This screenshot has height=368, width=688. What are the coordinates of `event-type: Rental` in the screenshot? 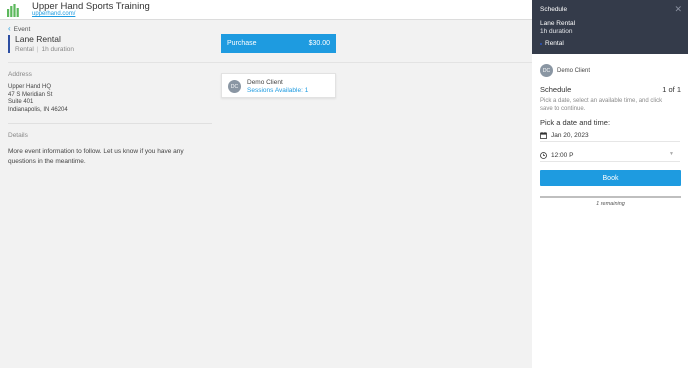 It's located at (24, 49).